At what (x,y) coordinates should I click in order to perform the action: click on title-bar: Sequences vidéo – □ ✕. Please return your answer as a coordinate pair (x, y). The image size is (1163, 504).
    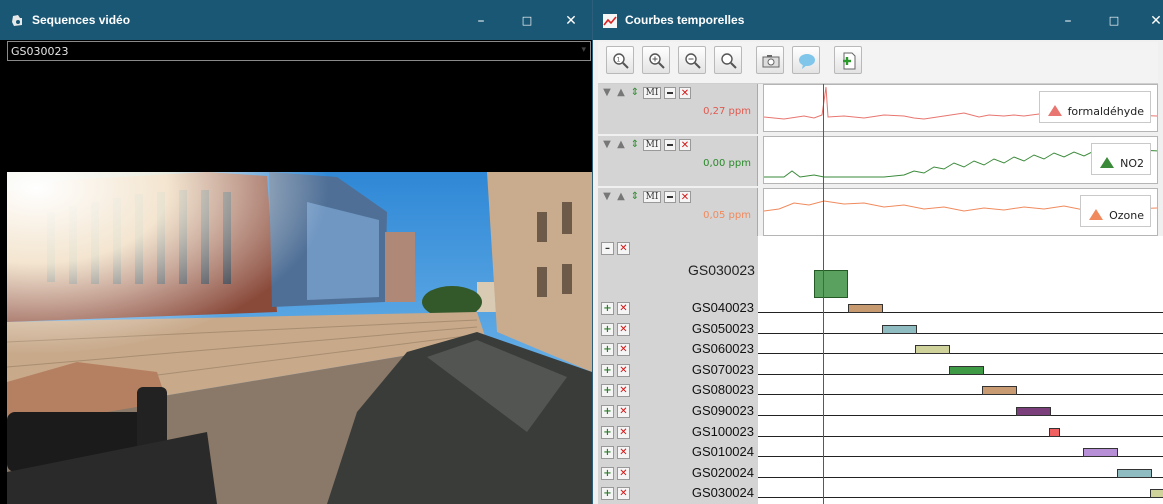
    Looking at the image, I should click on (296, 20).